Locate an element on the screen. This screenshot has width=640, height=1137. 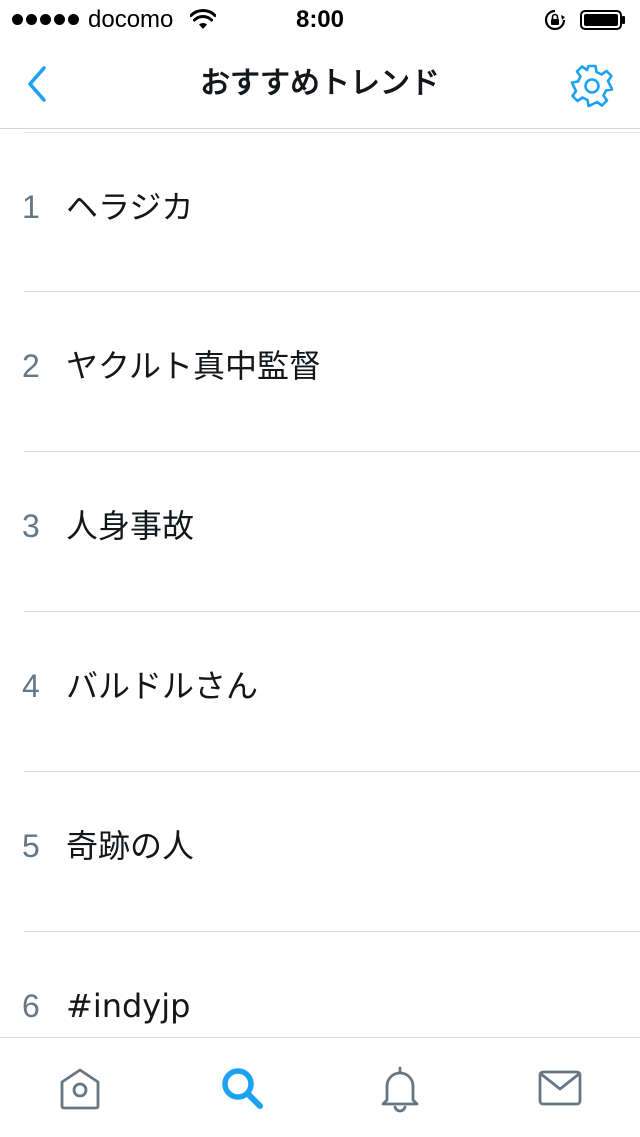
tab-messages is located at coordinates (560, 1088).